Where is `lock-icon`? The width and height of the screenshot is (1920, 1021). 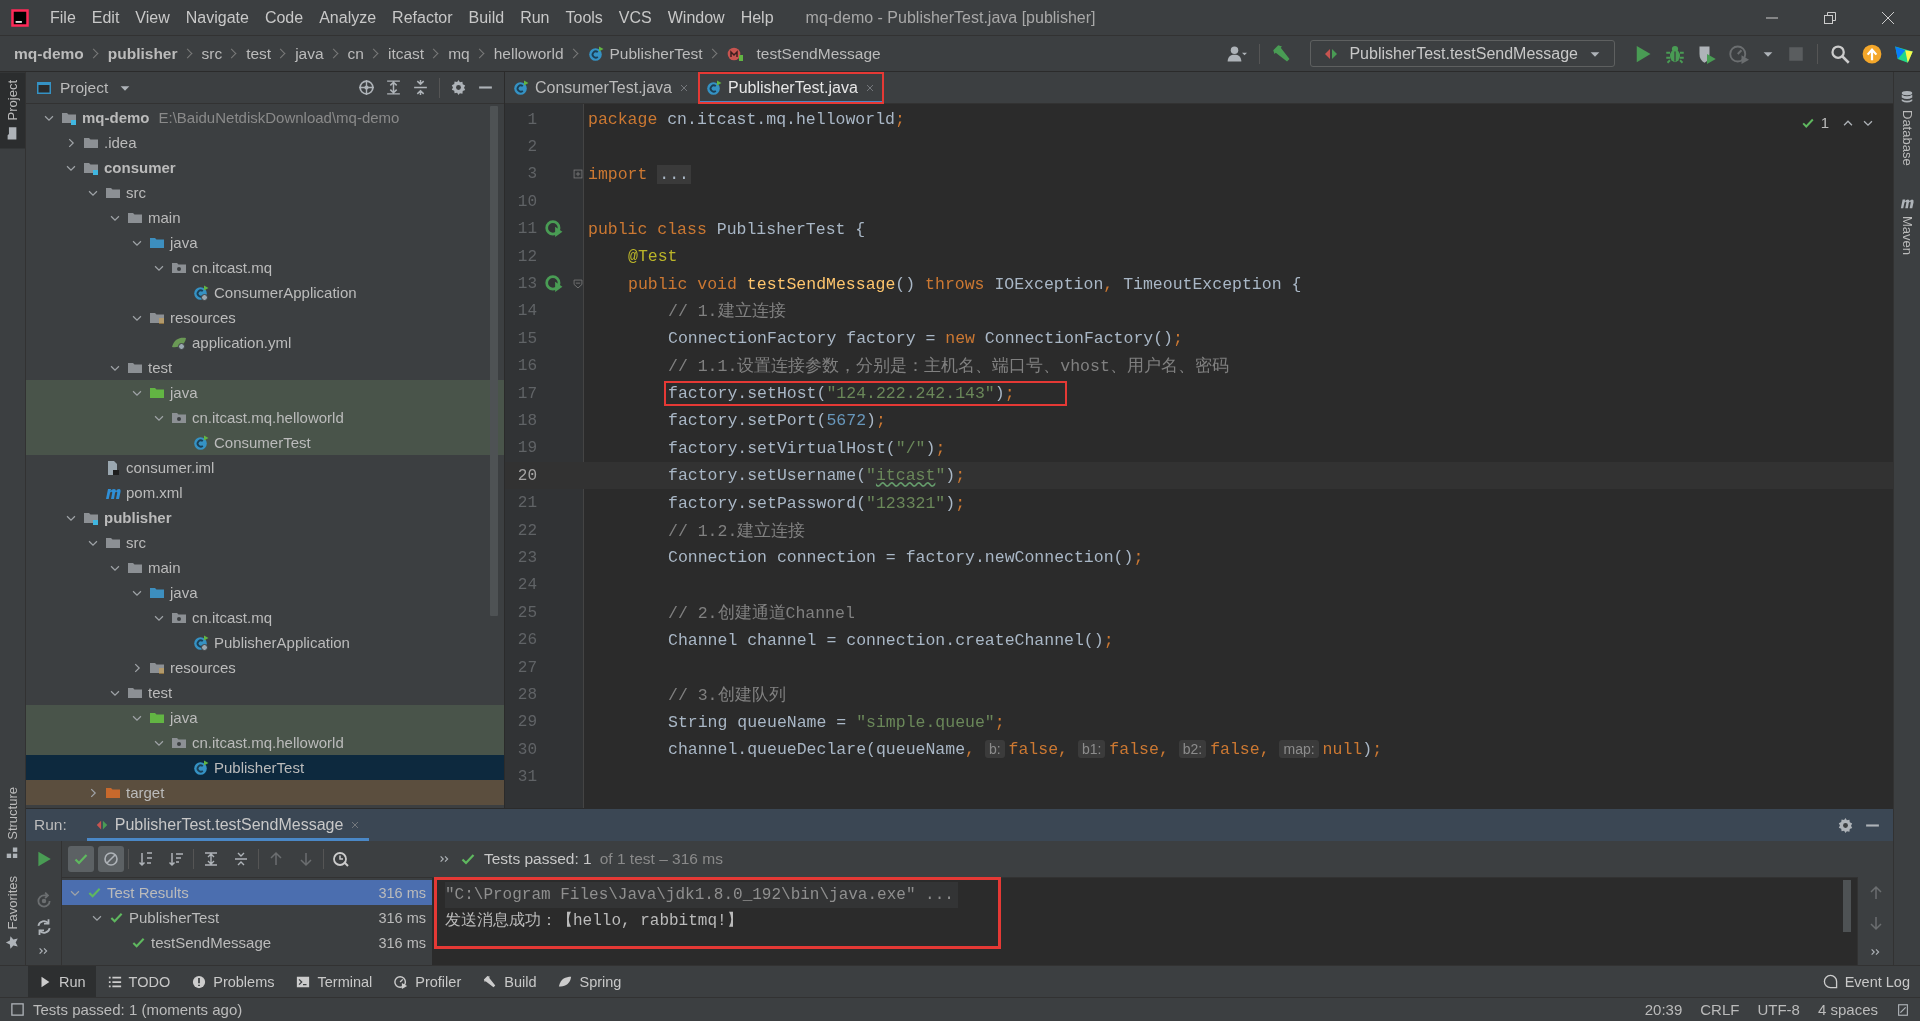
lock-icon is located at coordinates (1903, 1009).